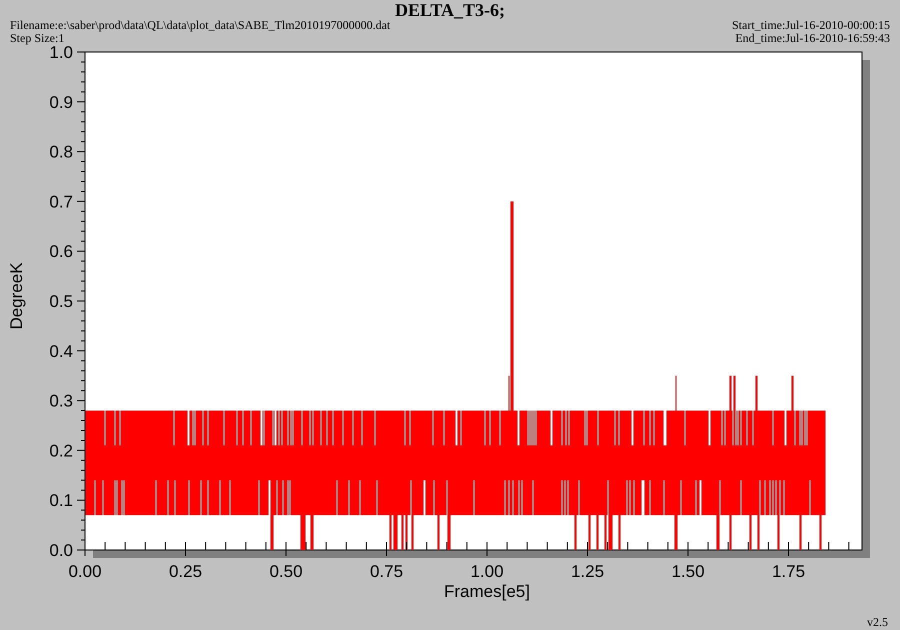 Image resolution: width=900 pixels, height=630 pixels. I want to click on x-tick-label: 1.25, so click(587, 571).